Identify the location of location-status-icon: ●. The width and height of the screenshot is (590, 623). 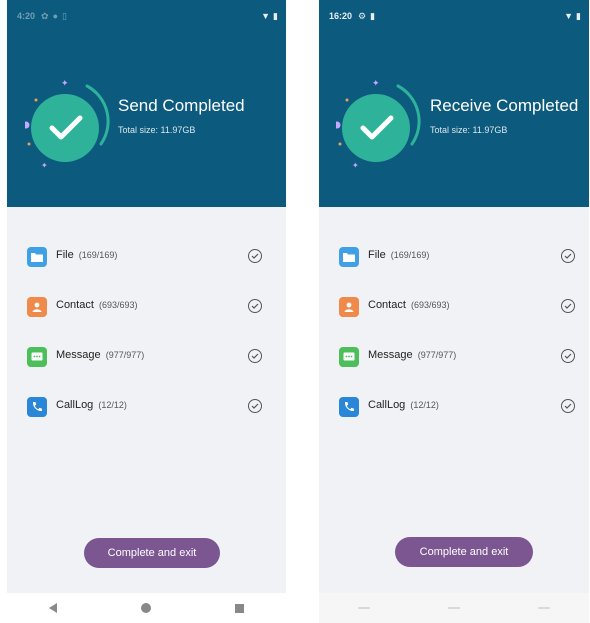
(55, 16).